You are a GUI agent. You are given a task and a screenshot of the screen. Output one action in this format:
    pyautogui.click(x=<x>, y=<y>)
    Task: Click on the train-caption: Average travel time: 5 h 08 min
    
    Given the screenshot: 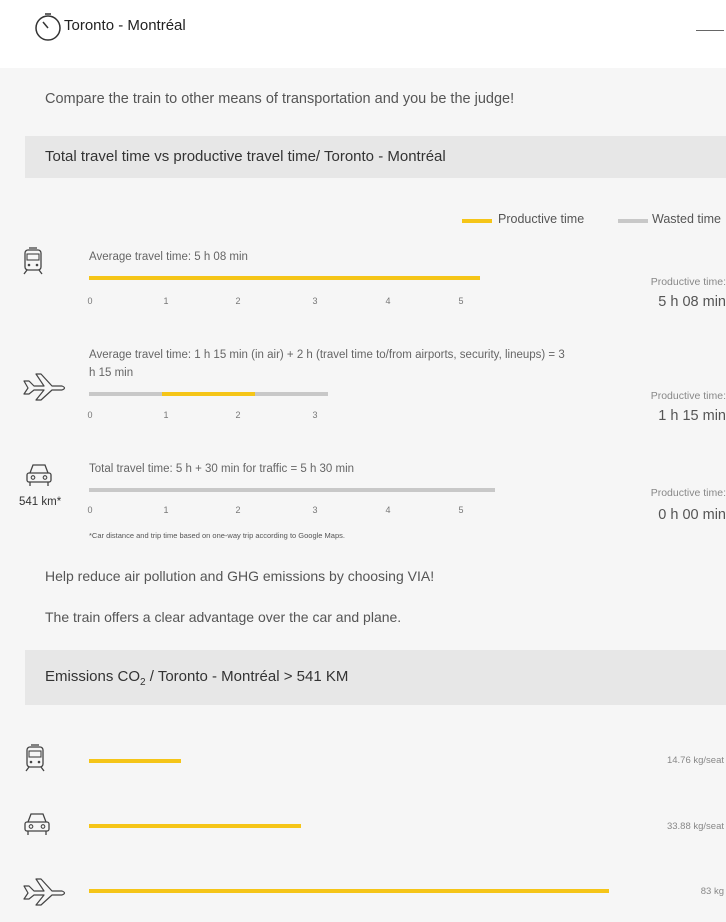 What is the action you would take?
    pyautogui.click(x=168, y=257)
    